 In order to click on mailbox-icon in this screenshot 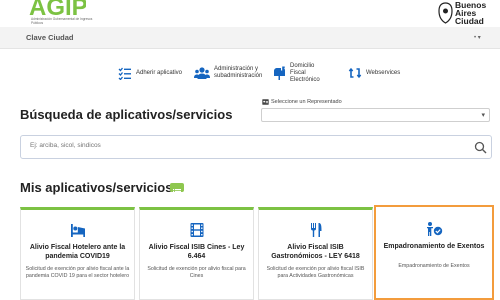, I will do `click(279, 73)`.